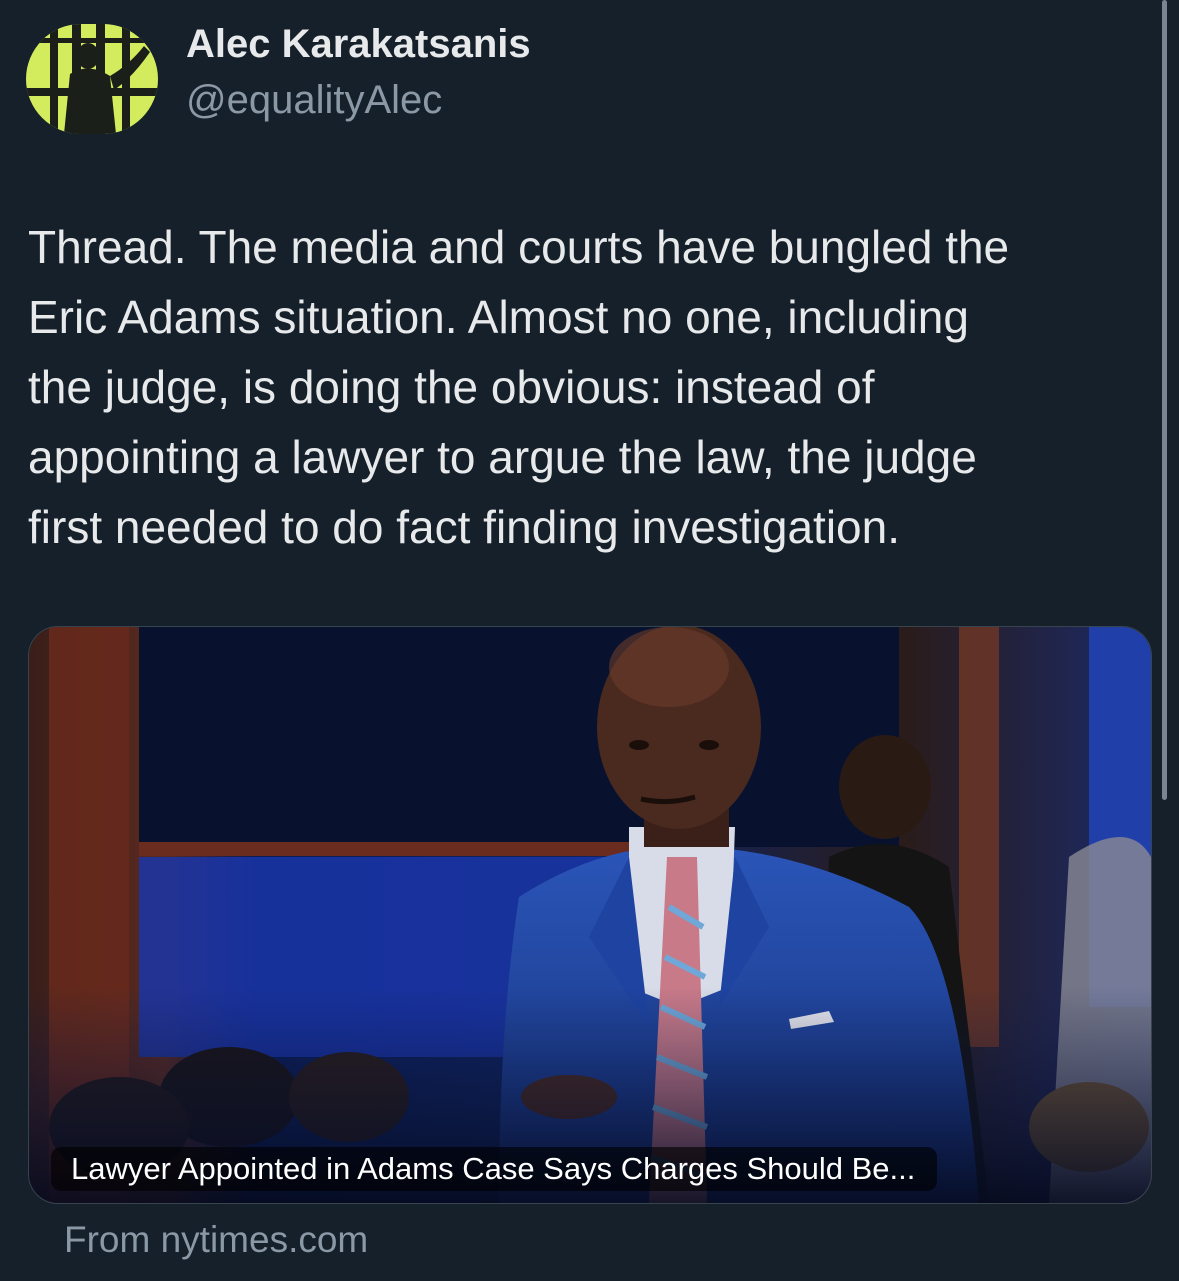  I want to click on tweet-author: Alec Karakatsanis @equalityAlec, so click(278, 78).